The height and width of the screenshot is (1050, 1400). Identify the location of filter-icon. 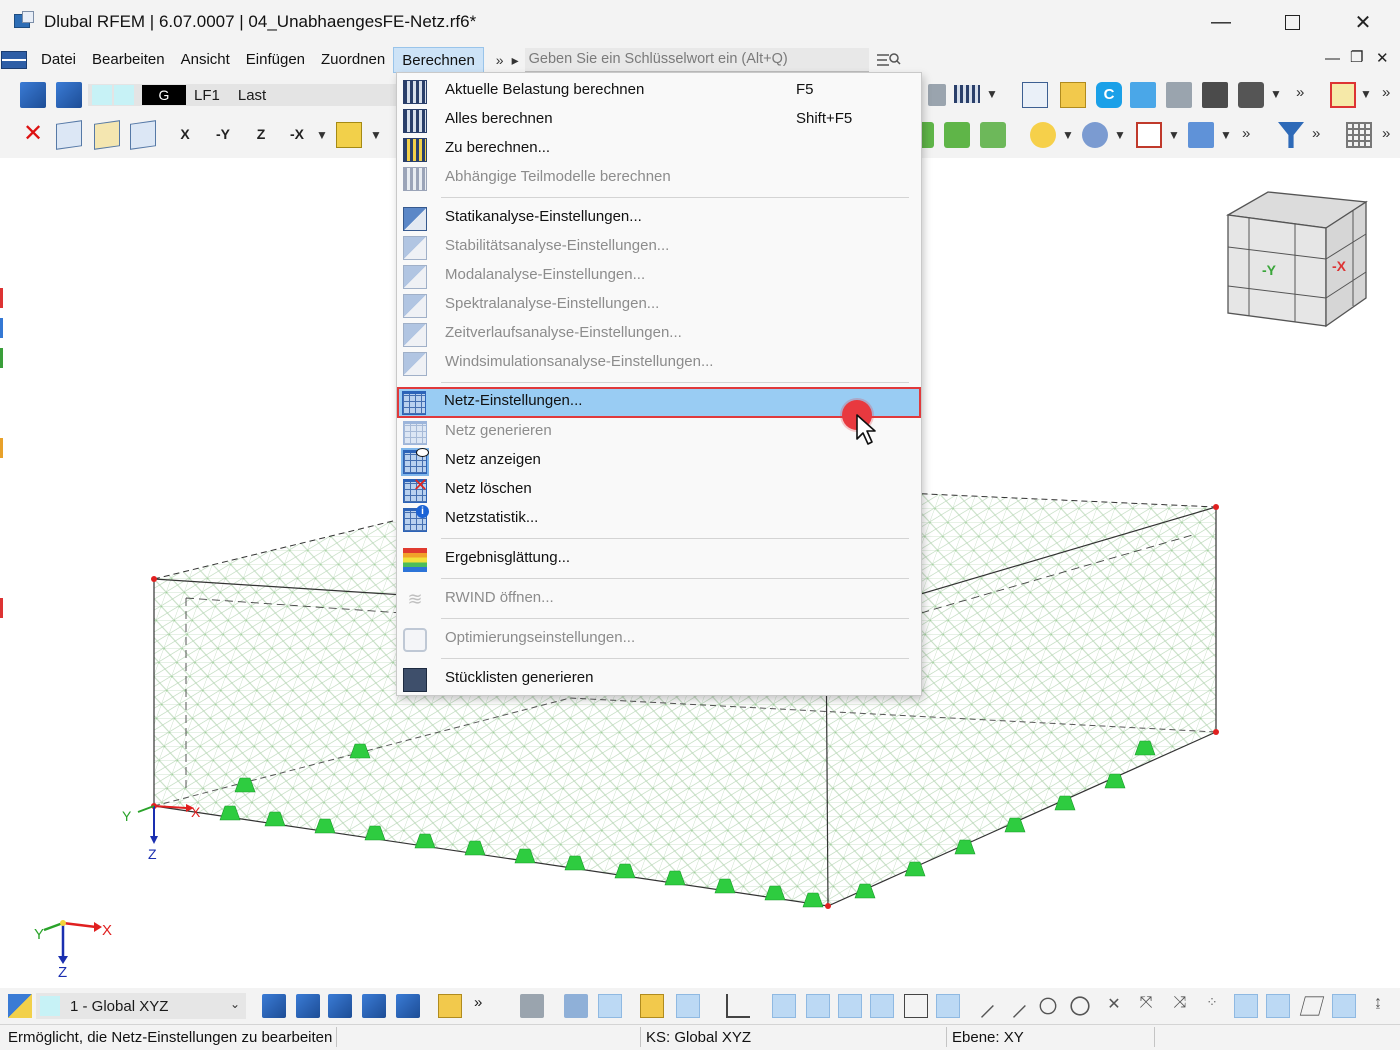
(1291, 135).